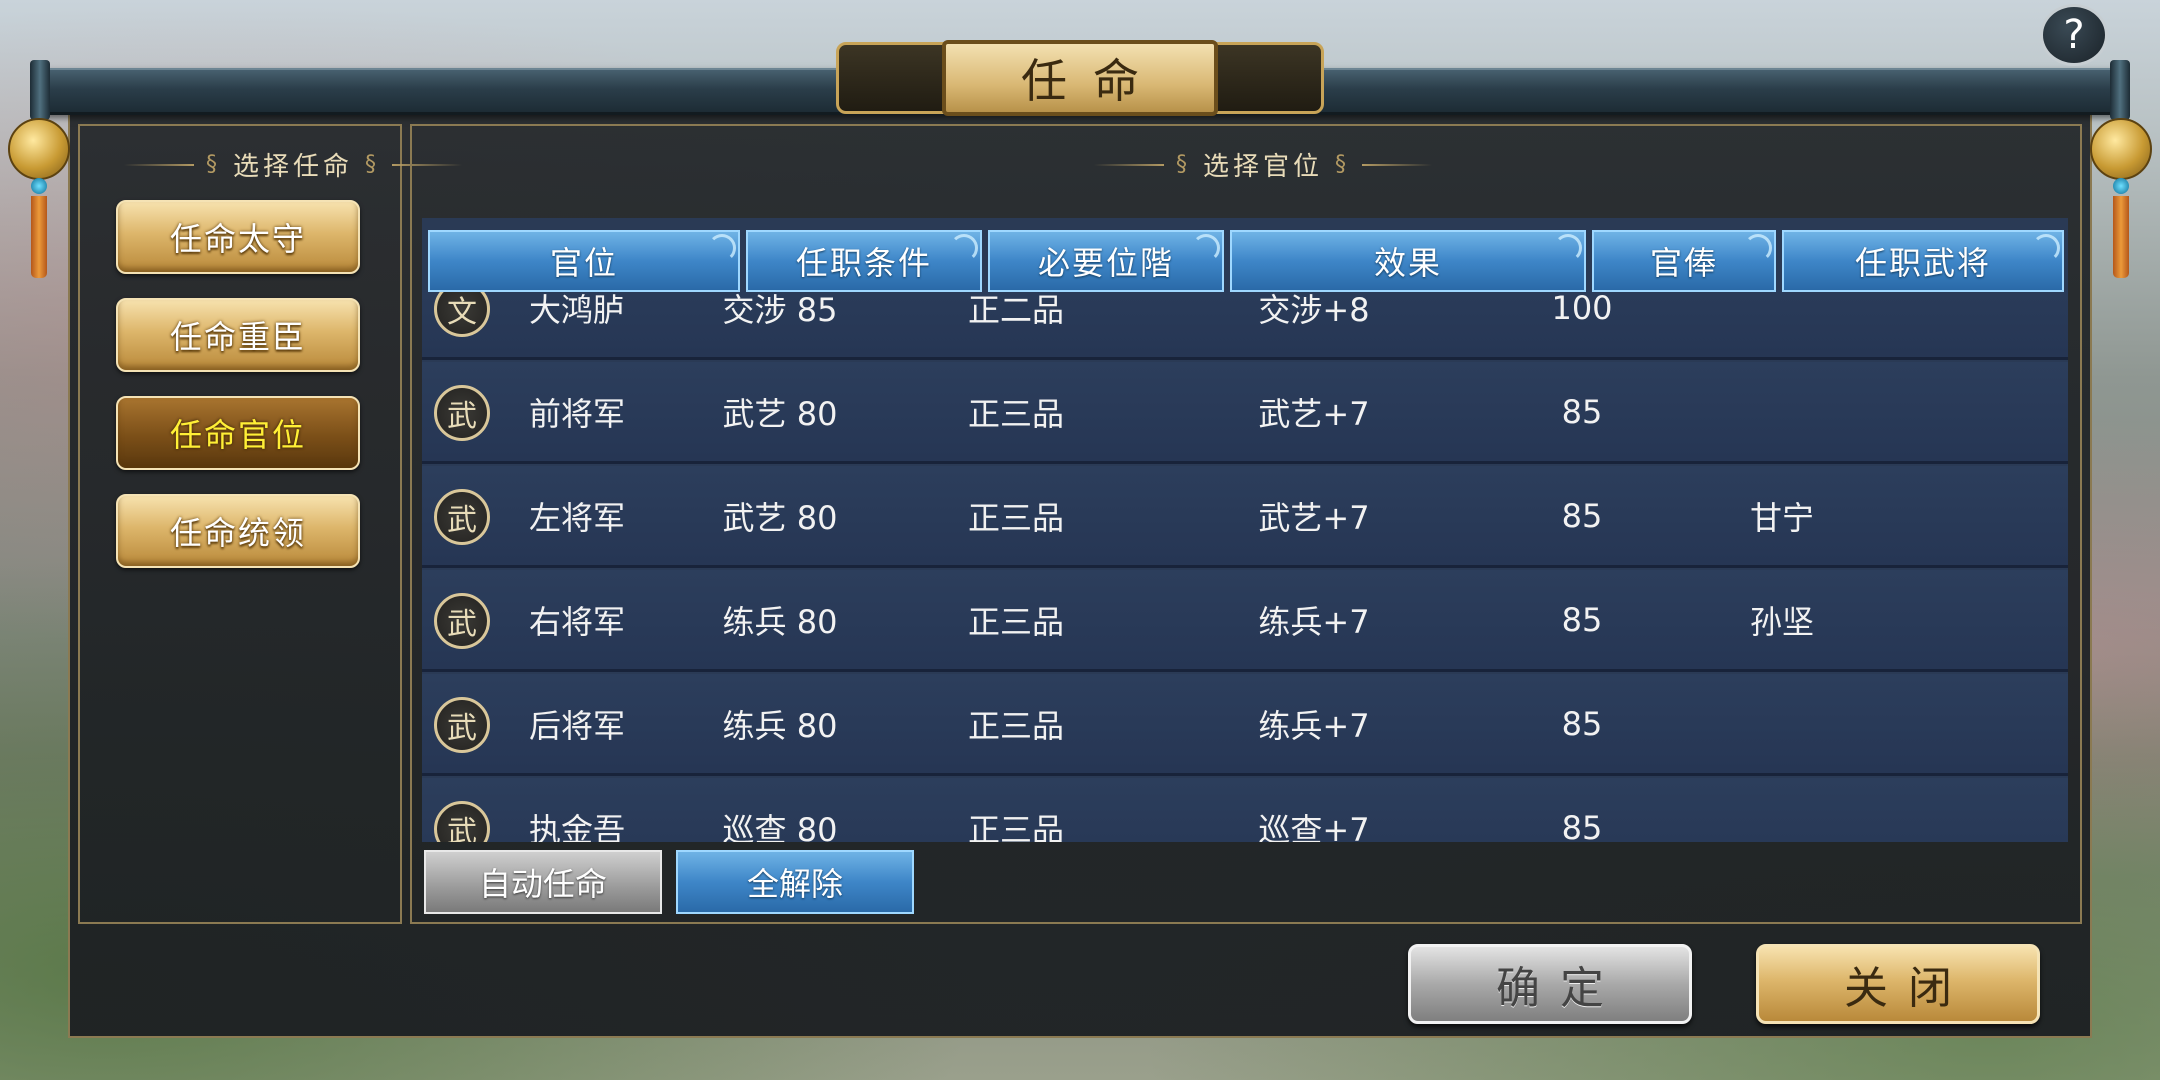  What do you see at coordinates (39, 237) in the screenshot?
I see `left-tassel-icon` at bounding box center [39, 237].